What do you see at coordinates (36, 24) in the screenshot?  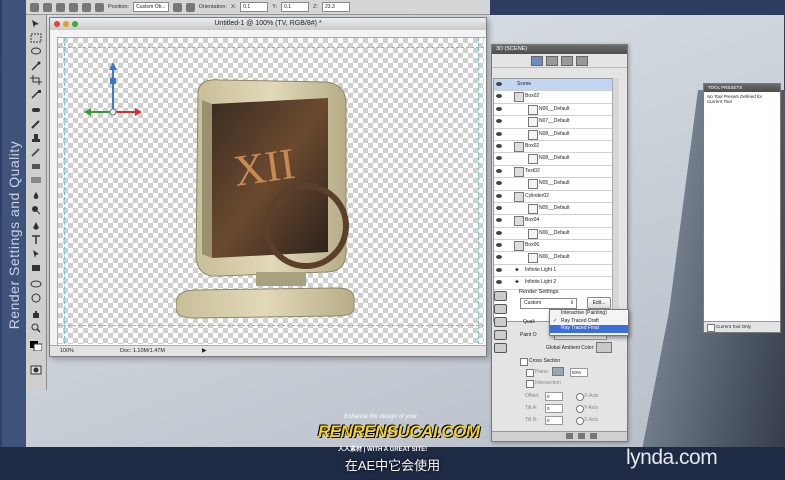 I see `move-tool-icon` at bounding box center [36, 24].